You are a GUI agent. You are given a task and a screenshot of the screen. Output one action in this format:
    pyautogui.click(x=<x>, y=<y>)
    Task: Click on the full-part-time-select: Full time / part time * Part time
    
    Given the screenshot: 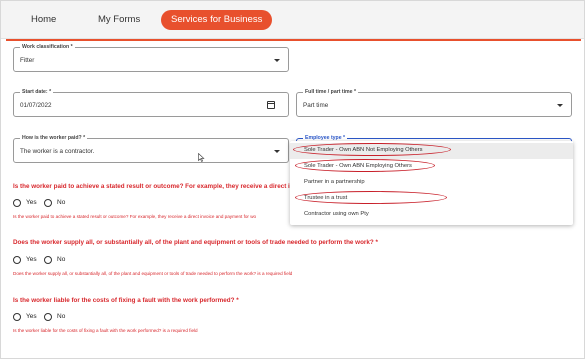 What is the action you would take?
    pyautogui.click(x=434, y=102)
    